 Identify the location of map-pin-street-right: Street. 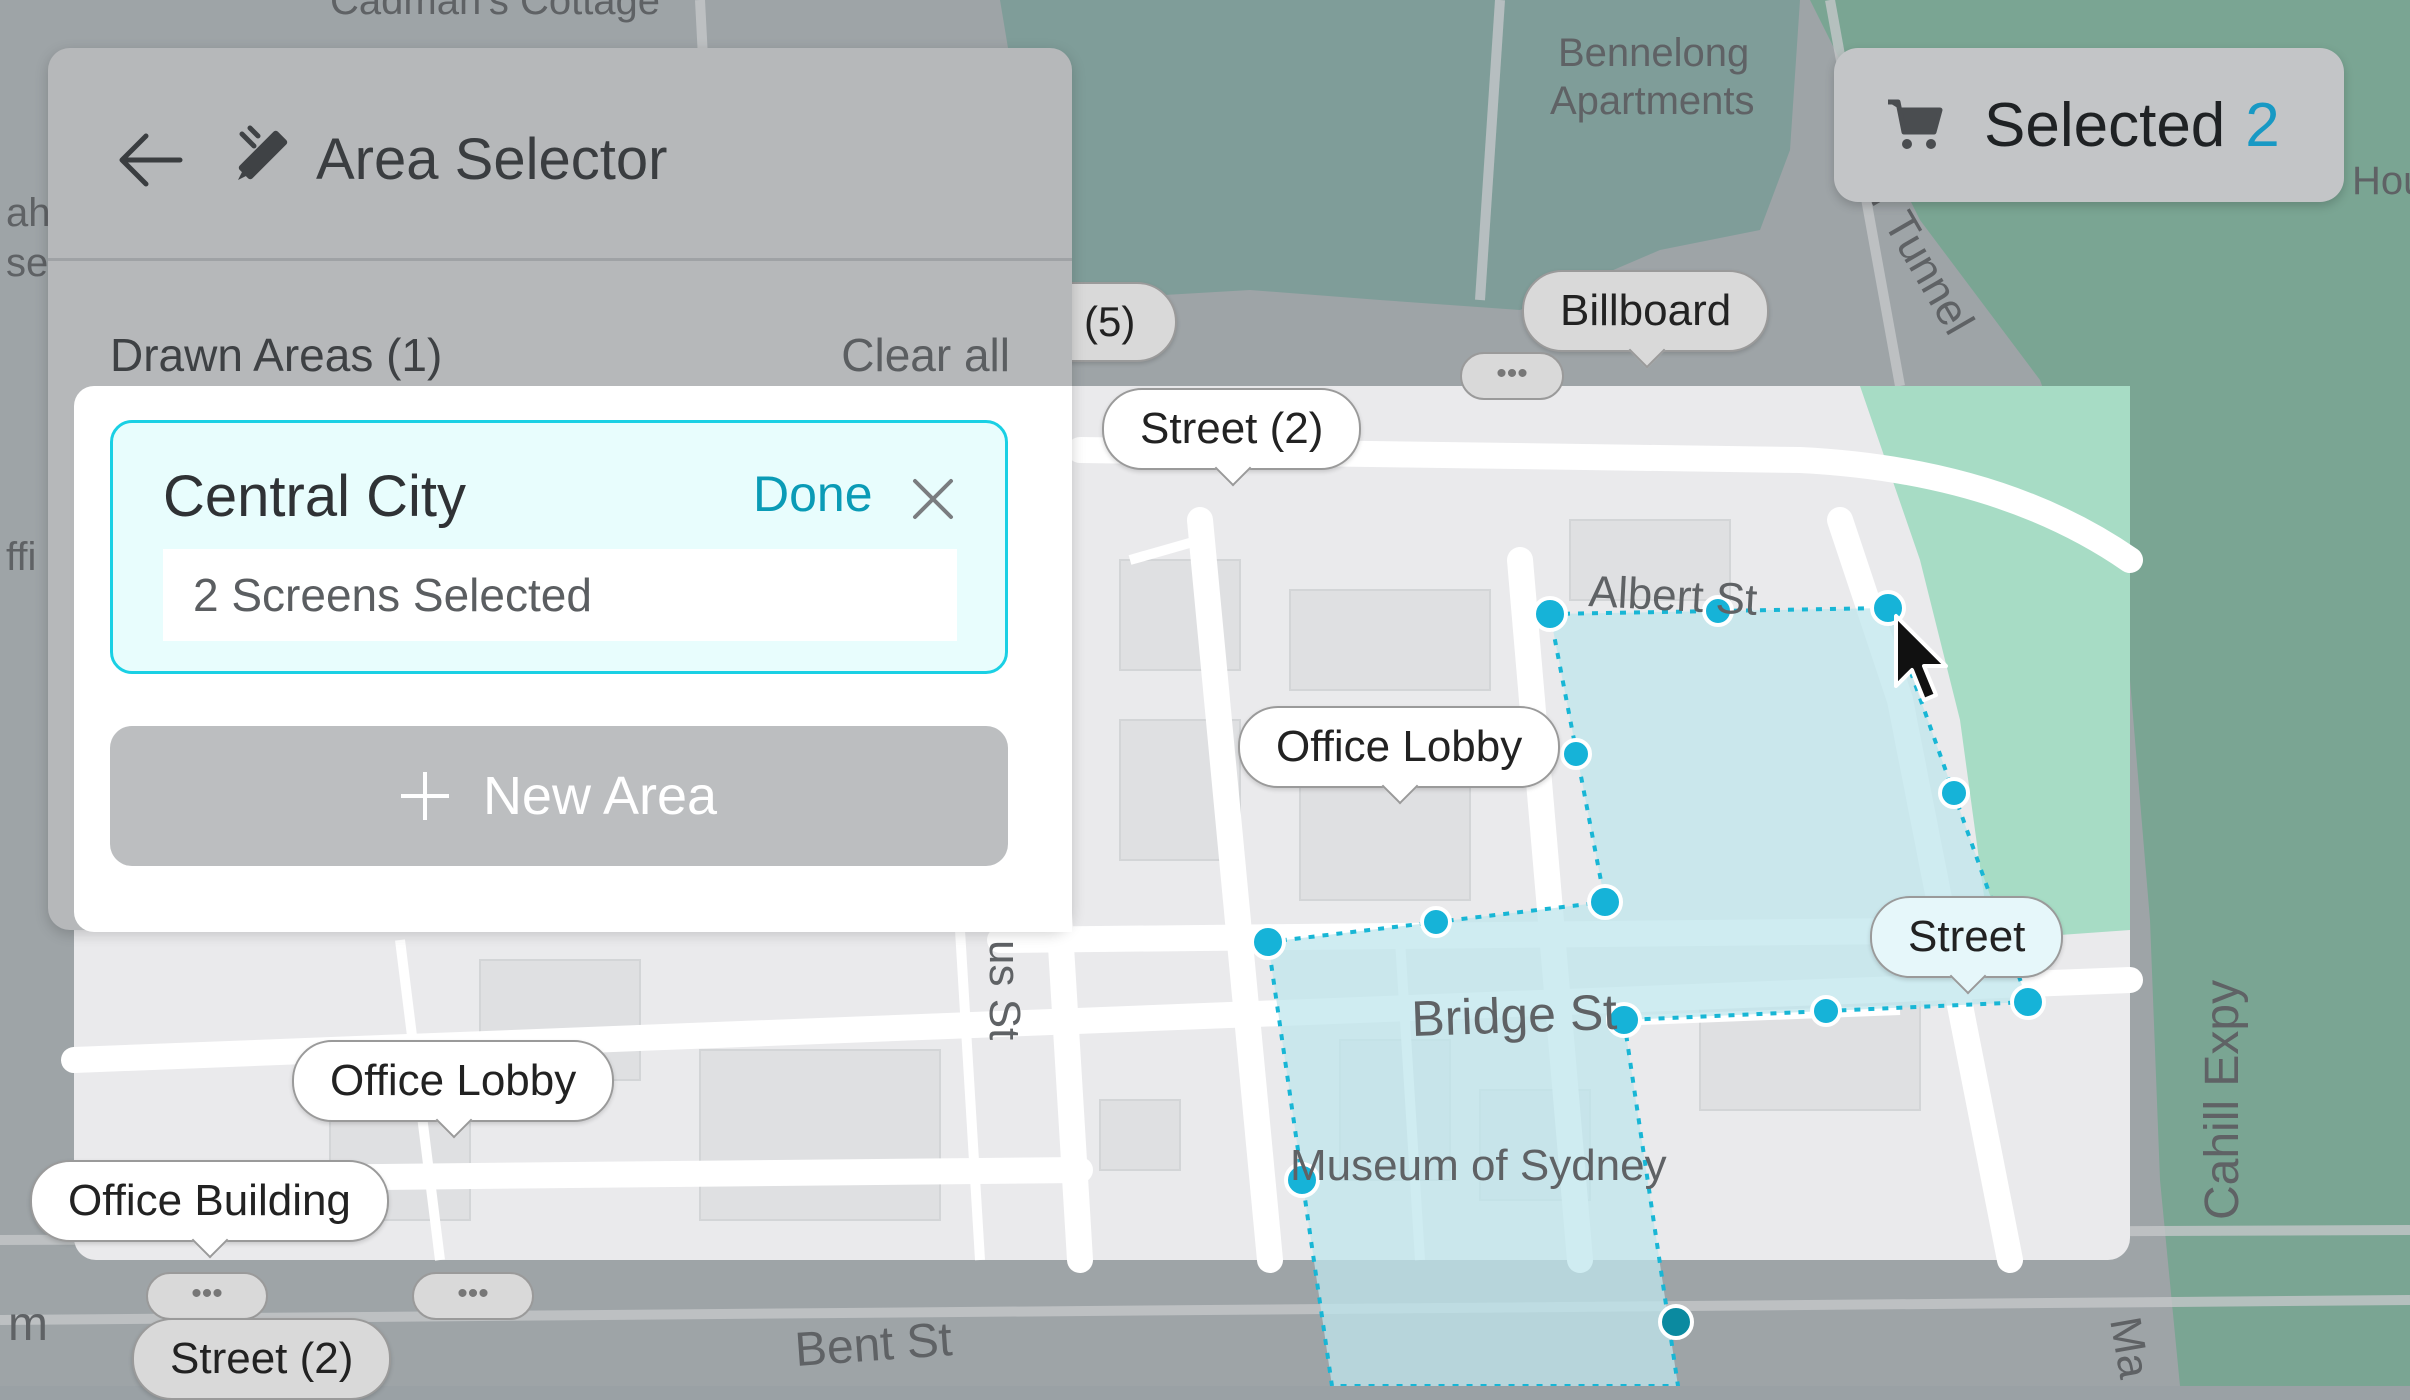
(1967, 945).